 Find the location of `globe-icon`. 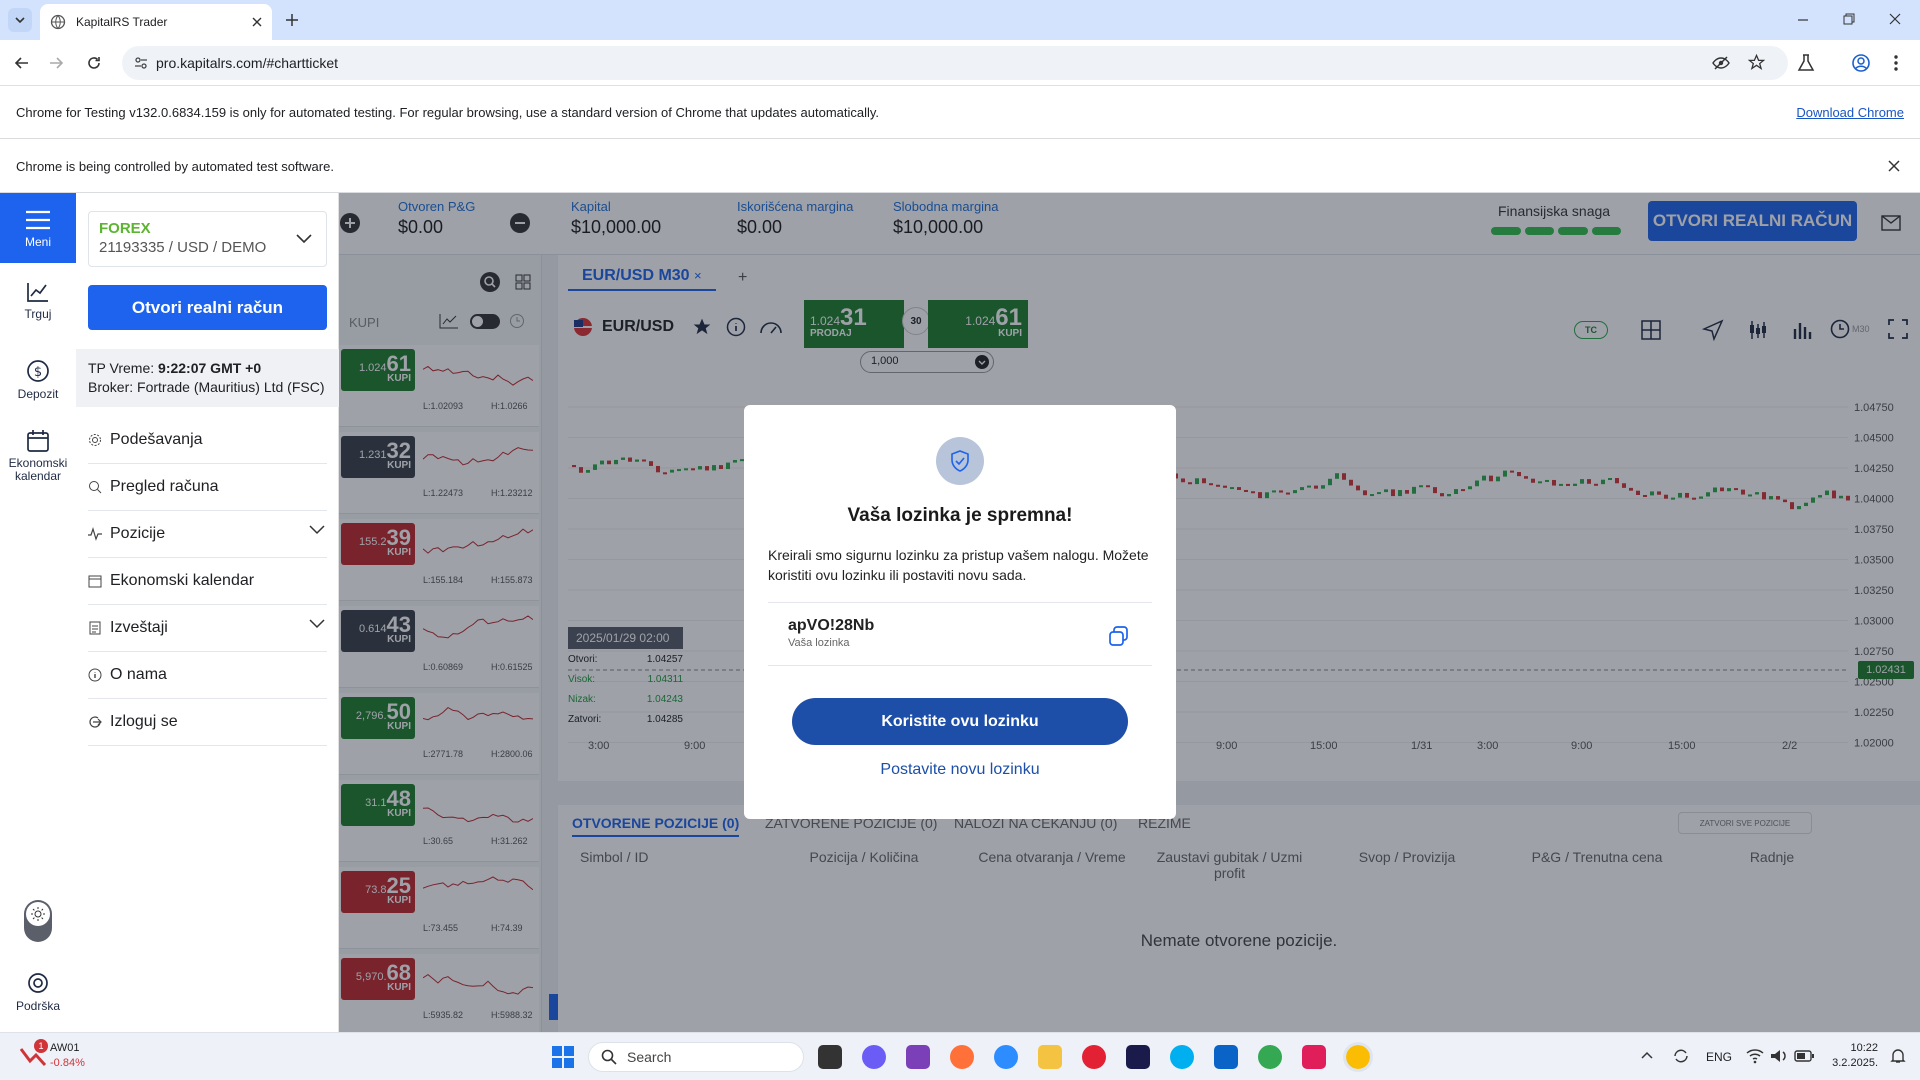

globe-icon is located at coordinates (58, 22).